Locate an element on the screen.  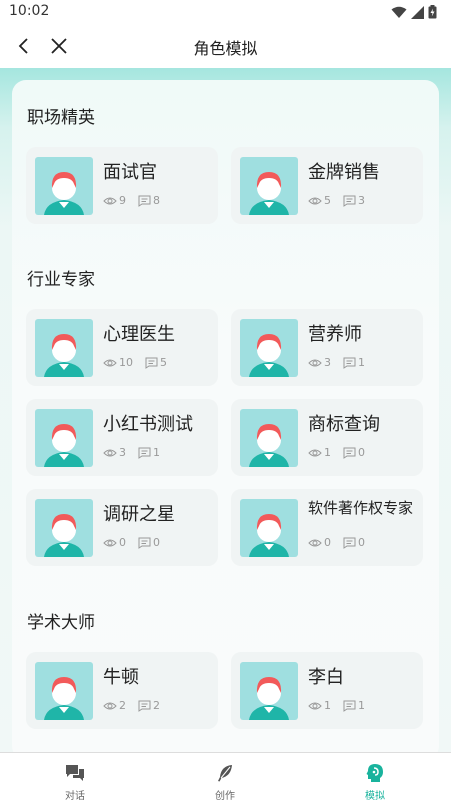
role-name: 营养师 is located at coordinates (335, 334).